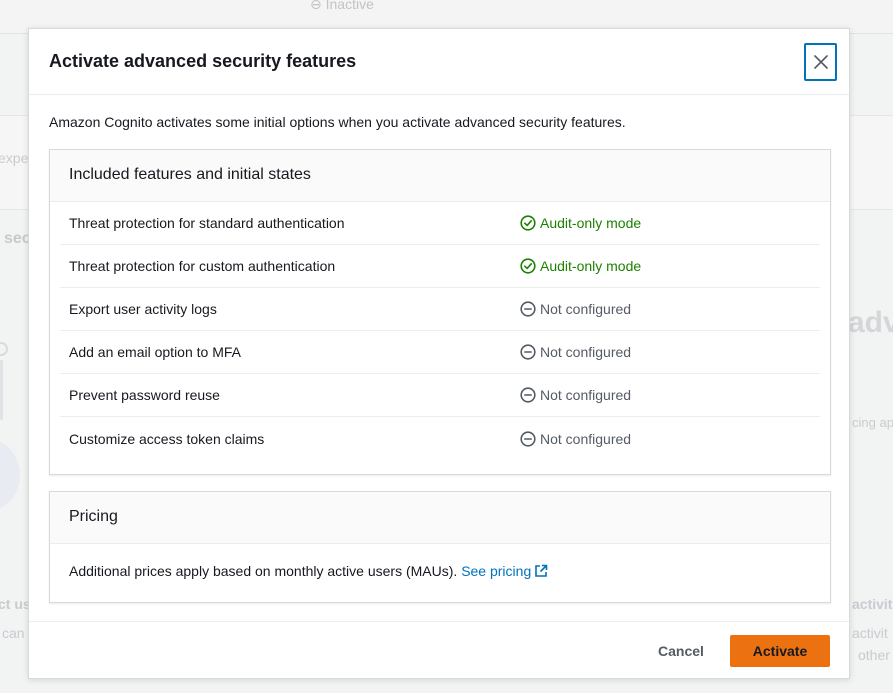 The height and width of the screenshot is (693, 893). I want to click on cancel-button: Cancel, so click(681, 651).